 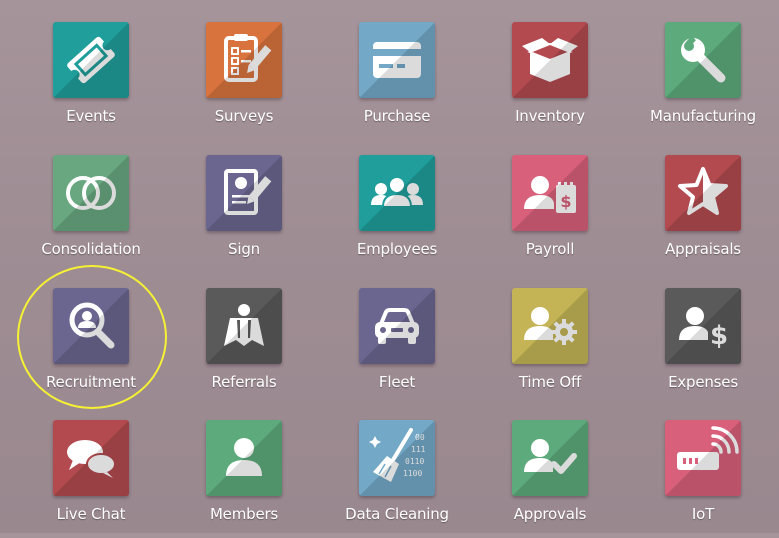 What do you see at coordinates (550, 116) in the screenshot?
I see `app-inventory-label: Inventory` at bounding box center [550, 116].